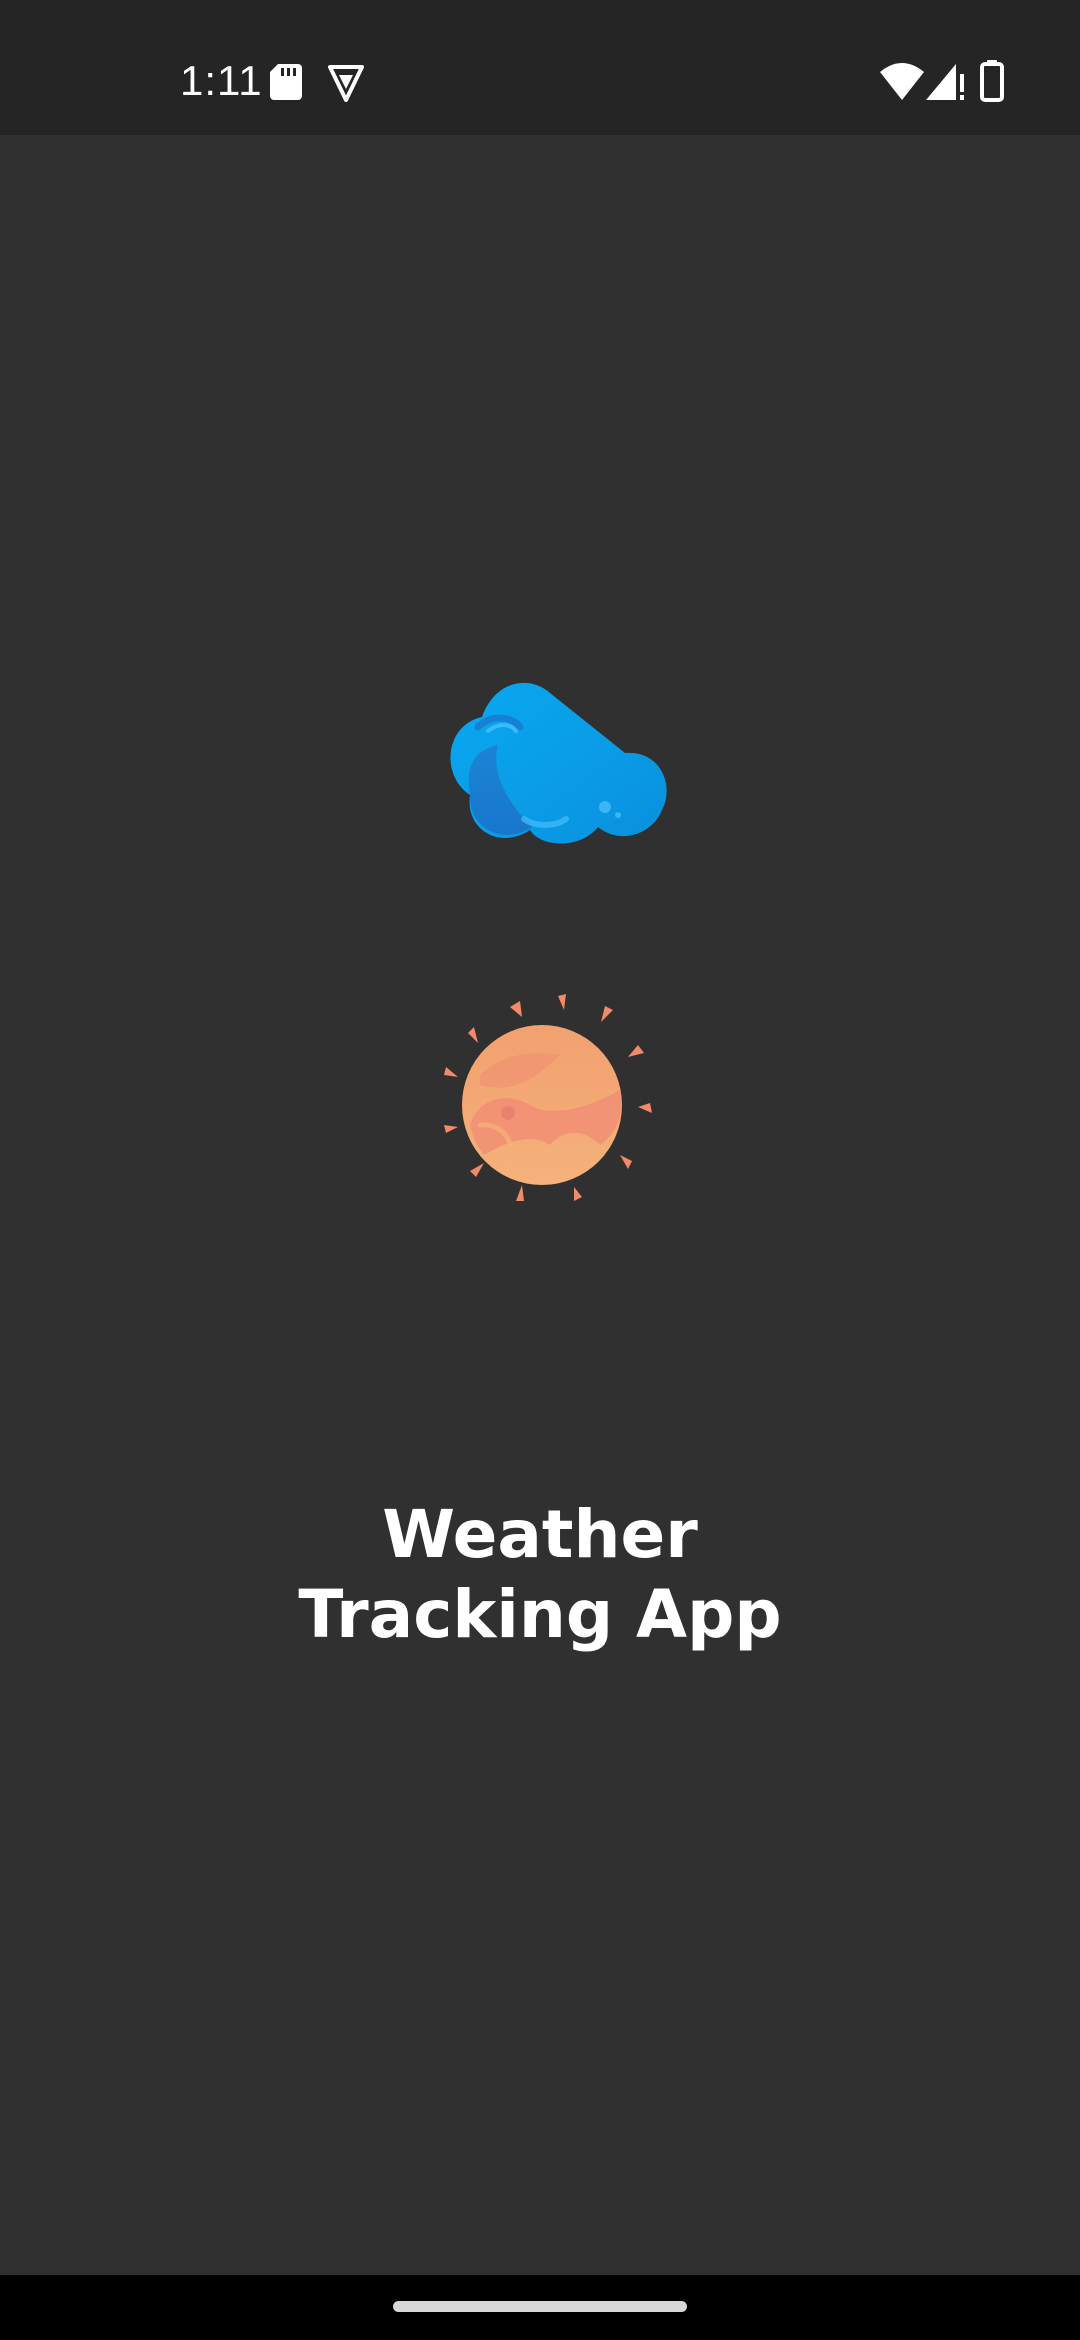 This screenshot has width=1080, height=2340. Describe the element at coordinates (540, 67) in the screenshot. I see `status-bar: 1:11` at that location.